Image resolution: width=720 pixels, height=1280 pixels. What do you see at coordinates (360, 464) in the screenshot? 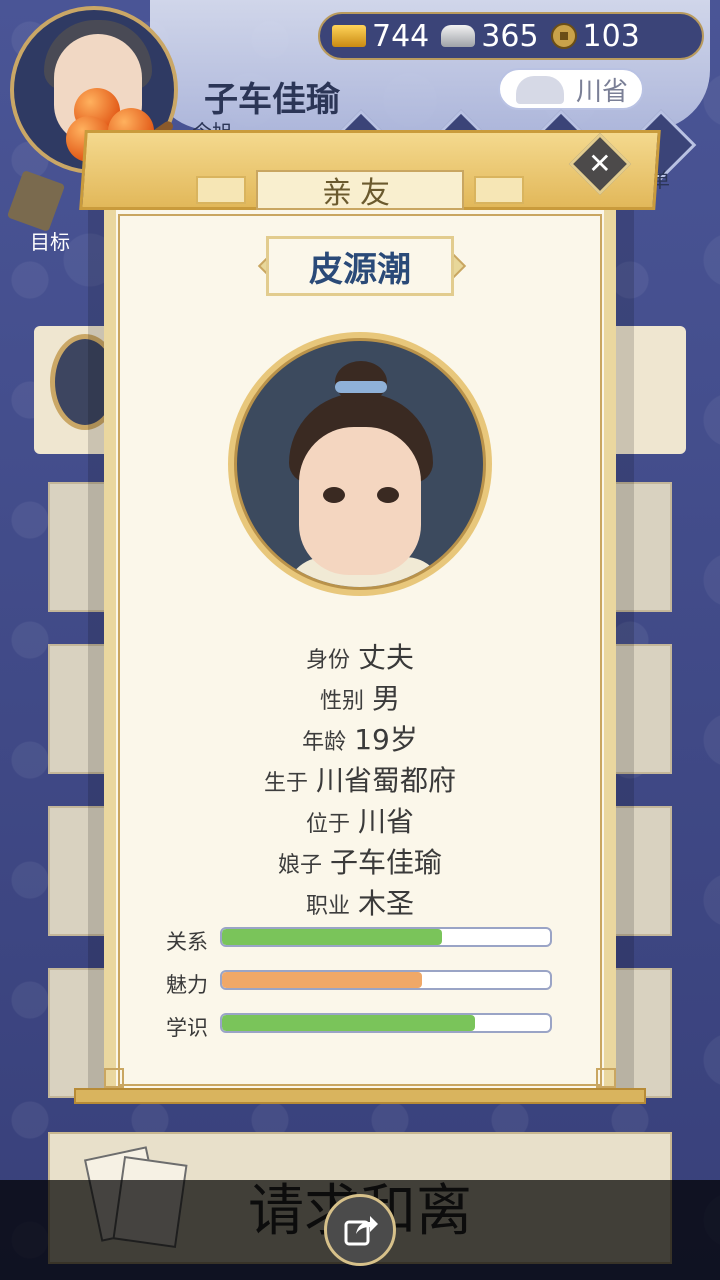
I see `relative-portrait` at bounding box center [360, 464].